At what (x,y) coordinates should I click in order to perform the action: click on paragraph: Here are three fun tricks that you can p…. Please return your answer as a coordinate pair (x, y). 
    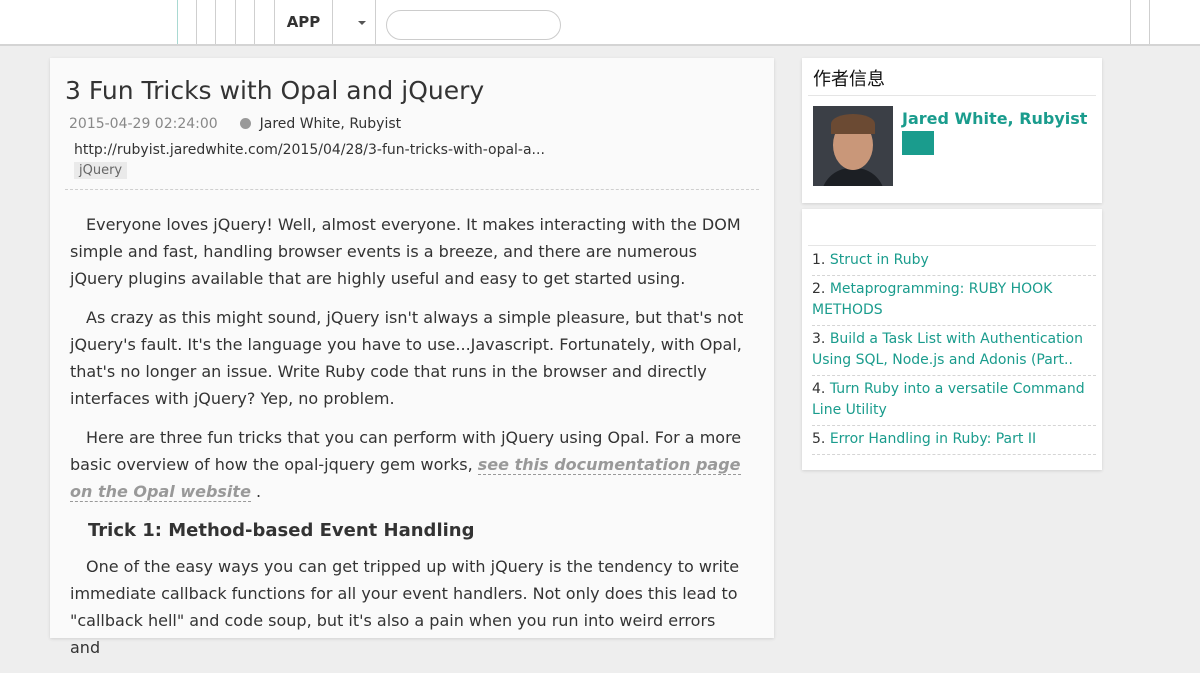
    Looking at the image, I should click on (410, 464).